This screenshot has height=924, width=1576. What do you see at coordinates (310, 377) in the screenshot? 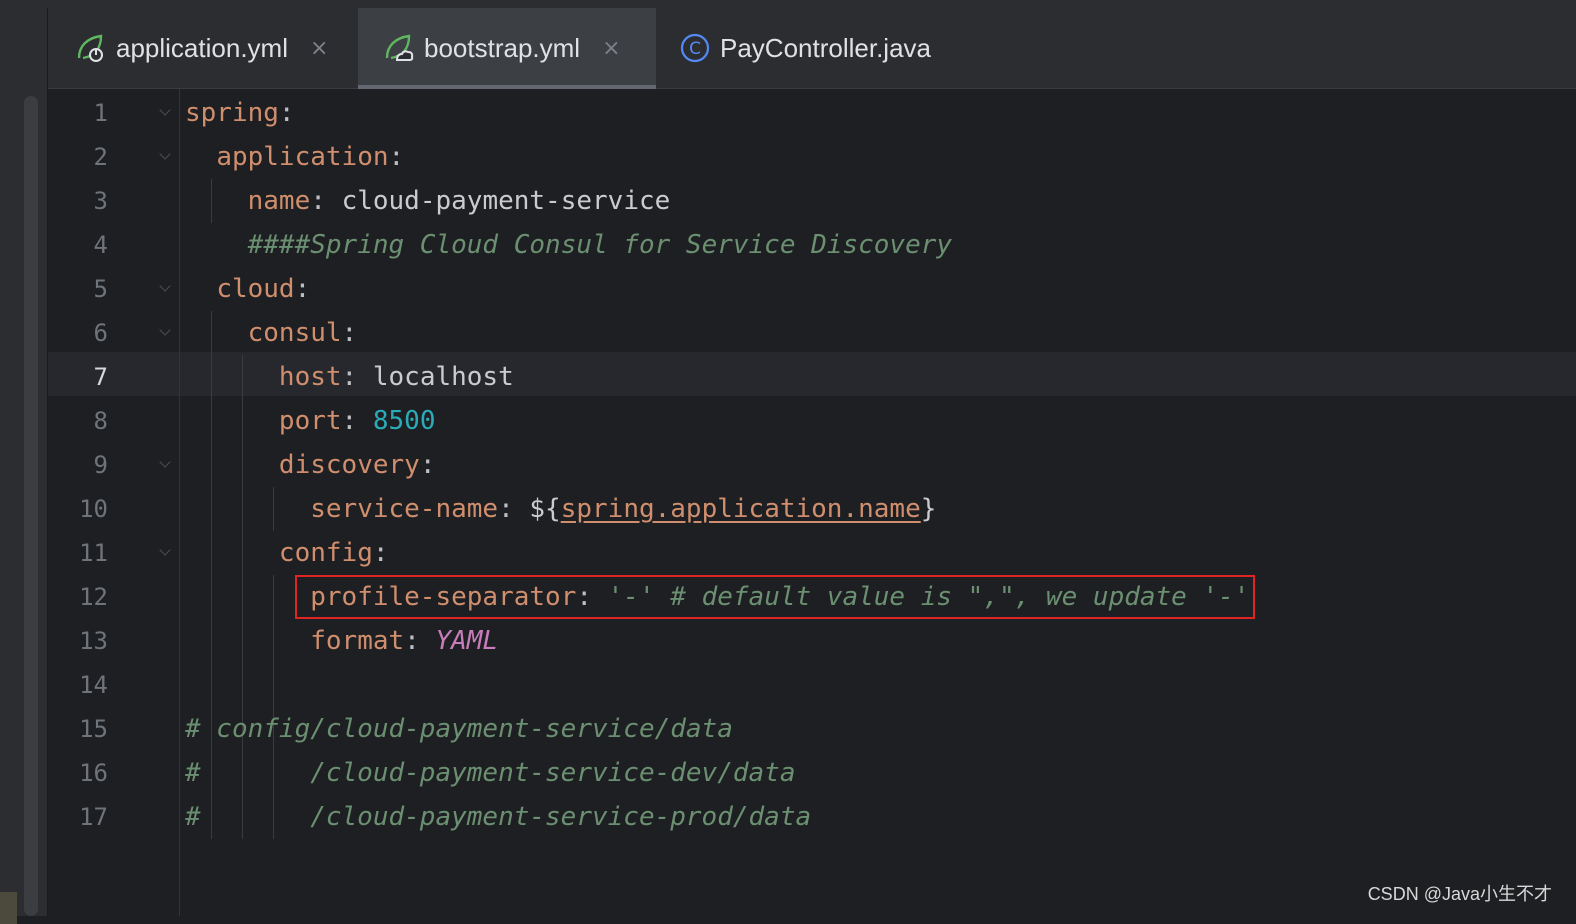
I see `code-token: host` at bounding box center [310, 377].